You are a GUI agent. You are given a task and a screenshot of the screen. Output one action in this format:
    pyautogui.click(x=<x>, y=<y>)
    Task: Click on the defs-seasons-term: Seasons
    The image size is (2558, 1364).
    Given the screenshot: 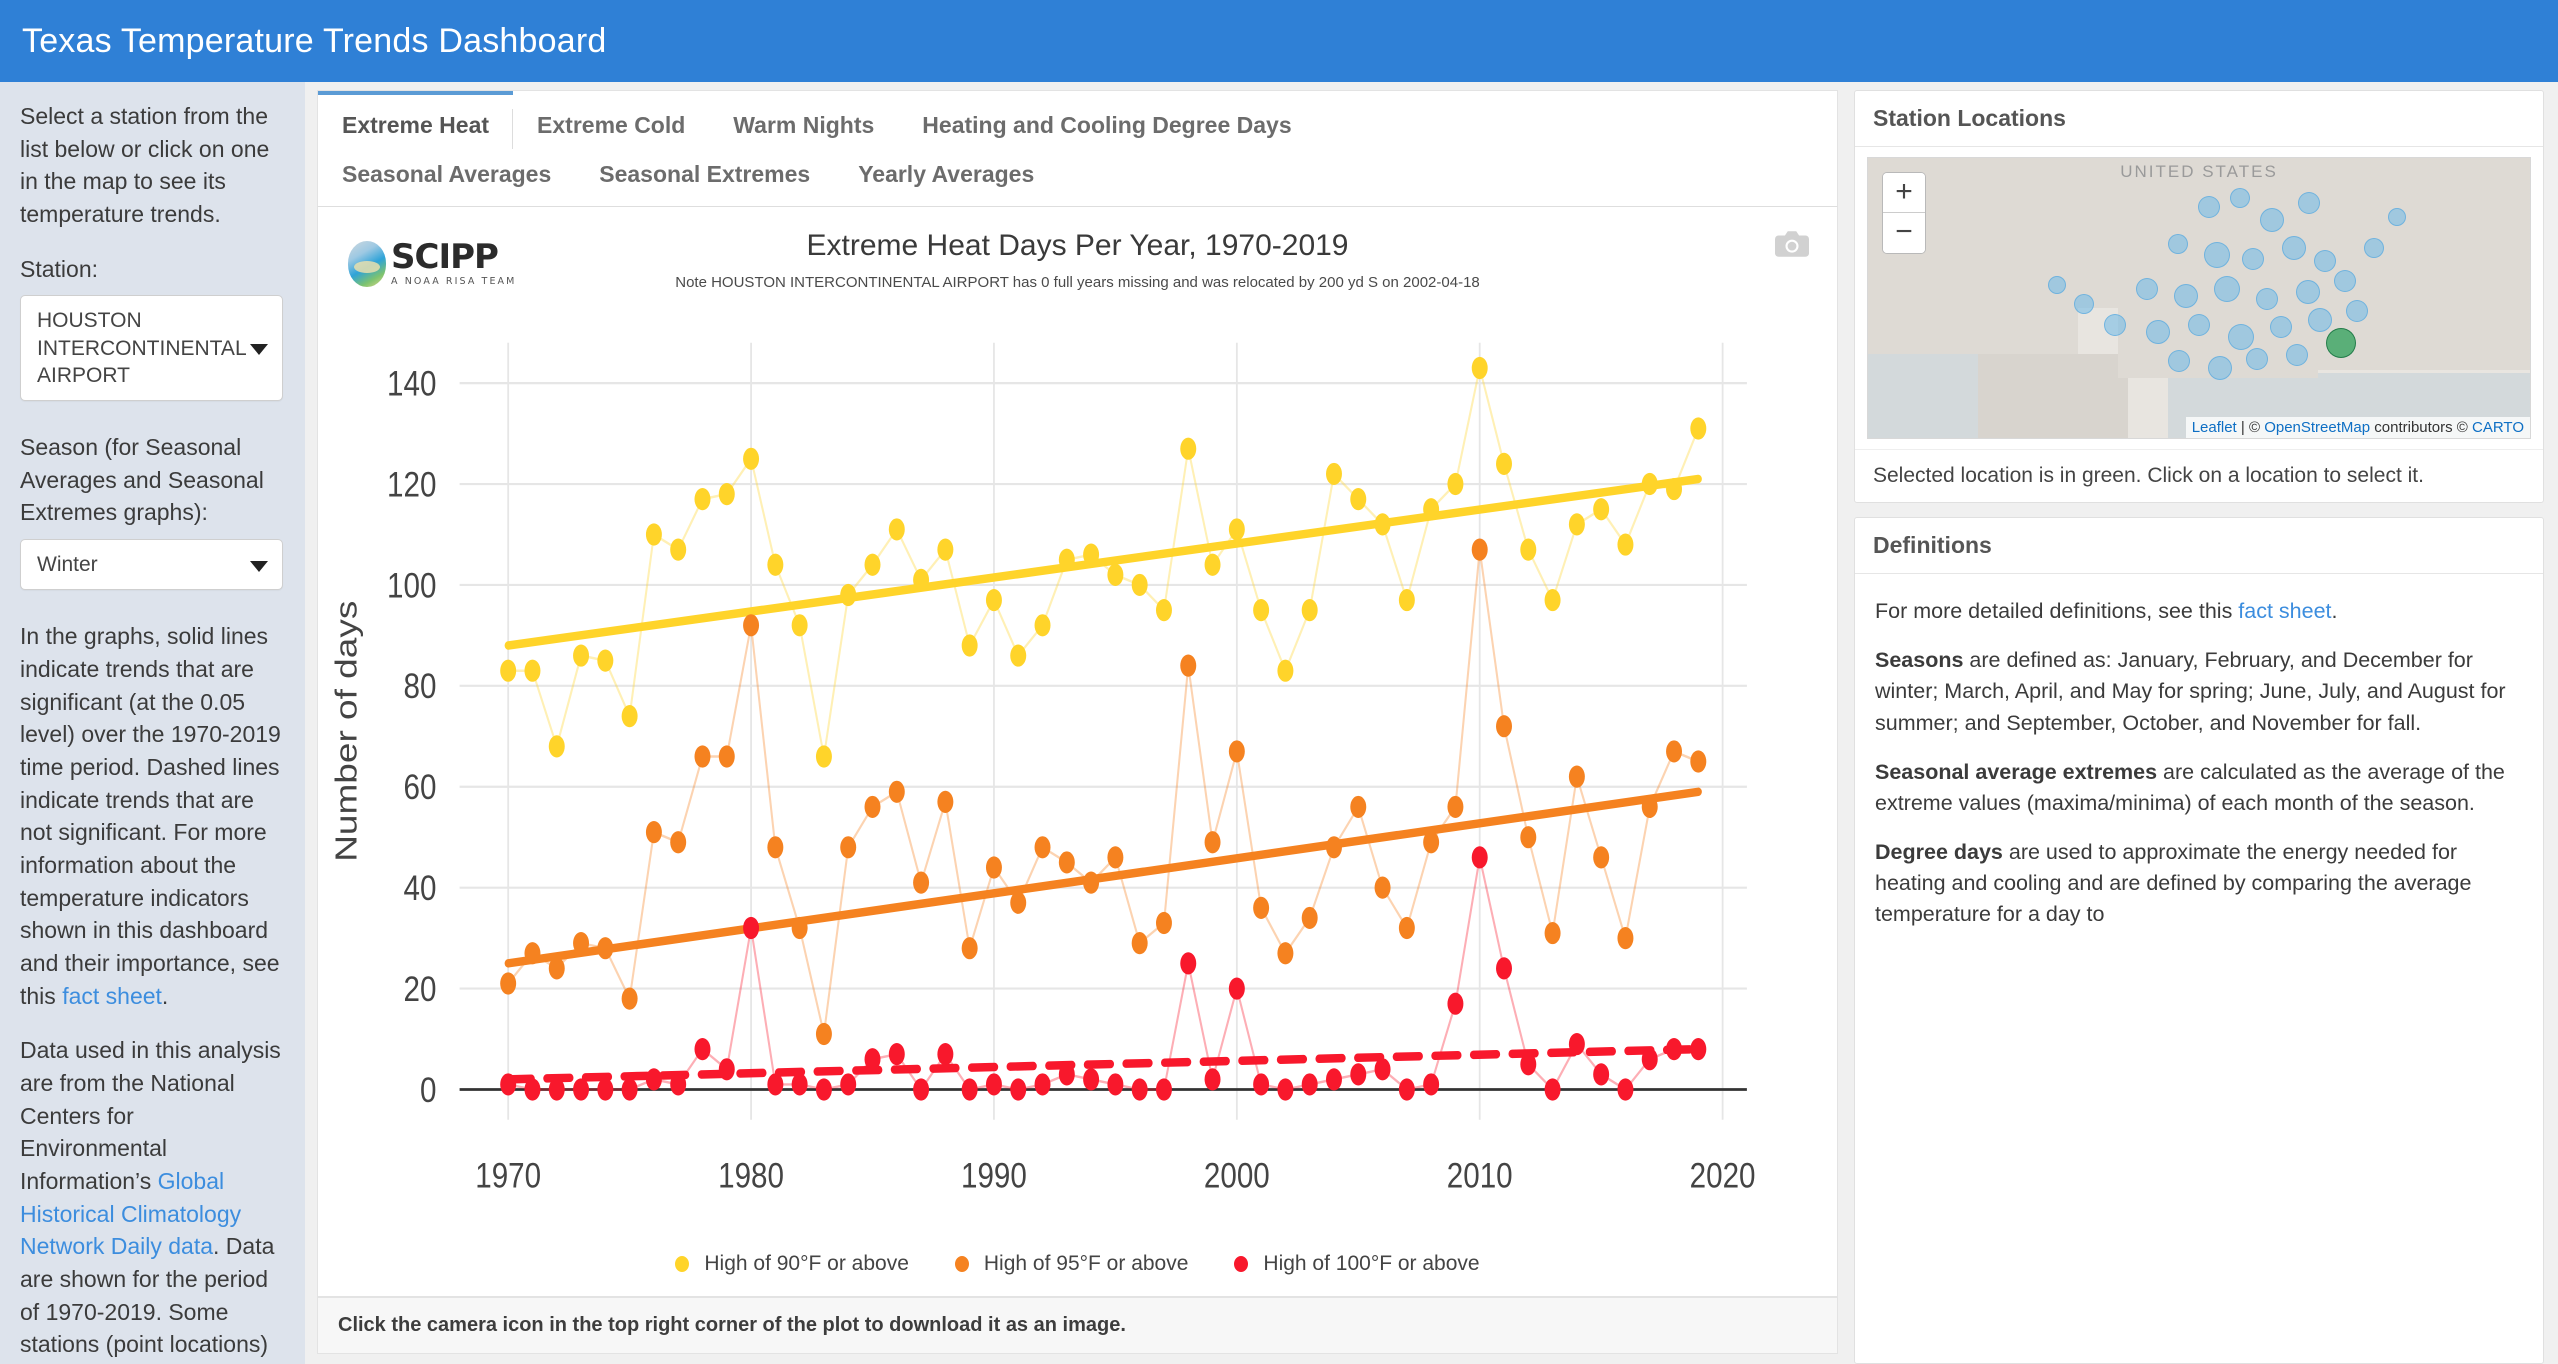 What is the action you would take?
    pyautogui.click(x=1919, y=660)
    